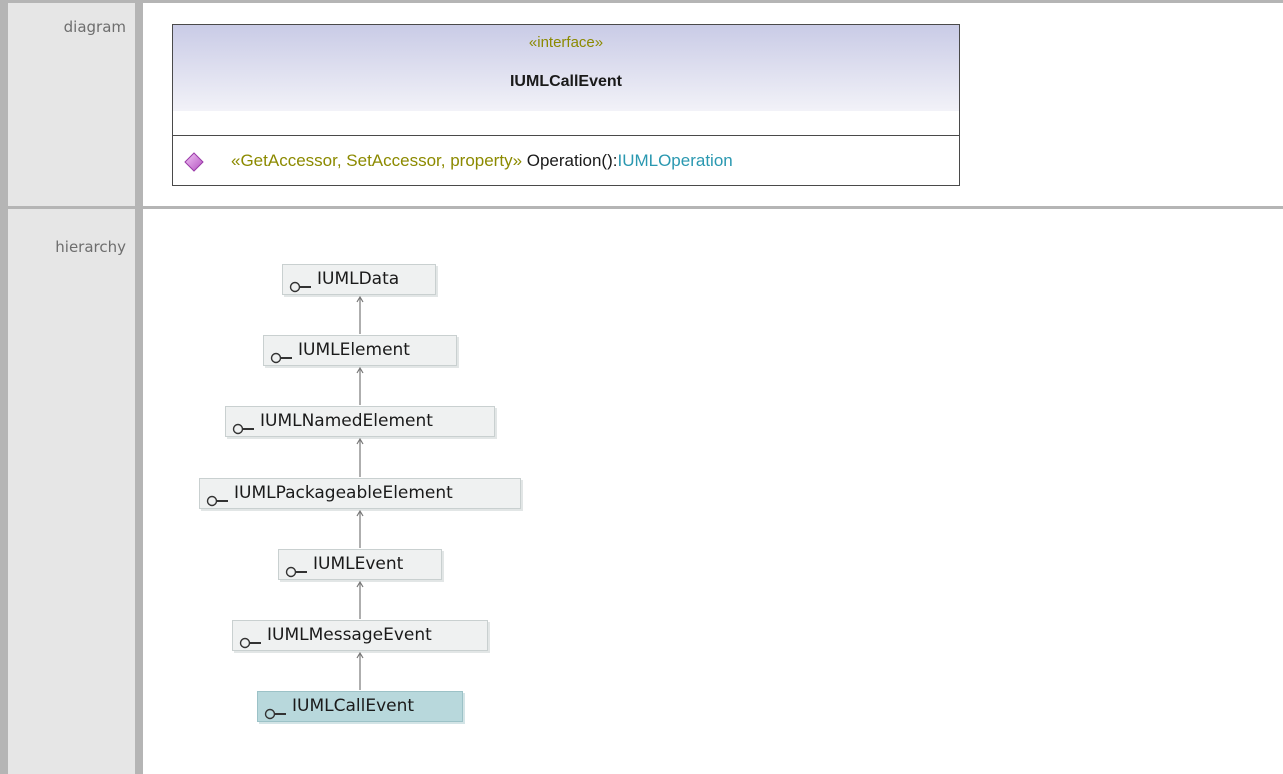 The width and height of the screenshot is (1283, 774). I want to click on generalization-arrows, so click(360, 492).